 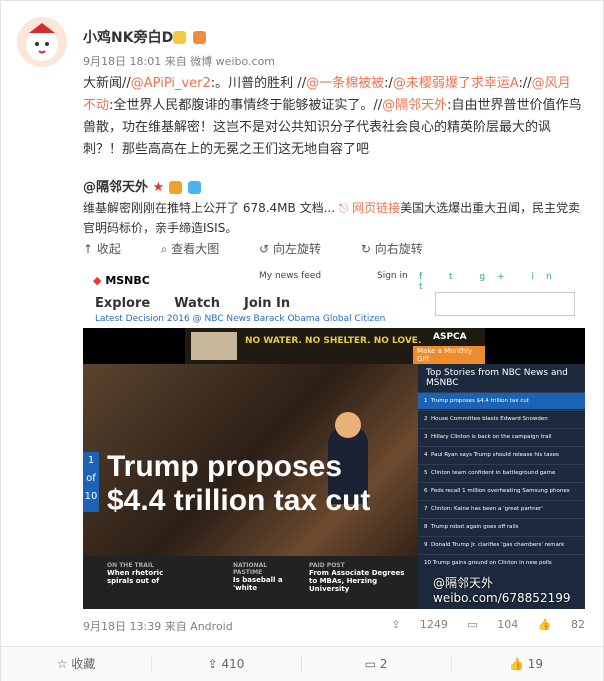 I want to click on web-link: 网页链接, so click(x=376, y=208).